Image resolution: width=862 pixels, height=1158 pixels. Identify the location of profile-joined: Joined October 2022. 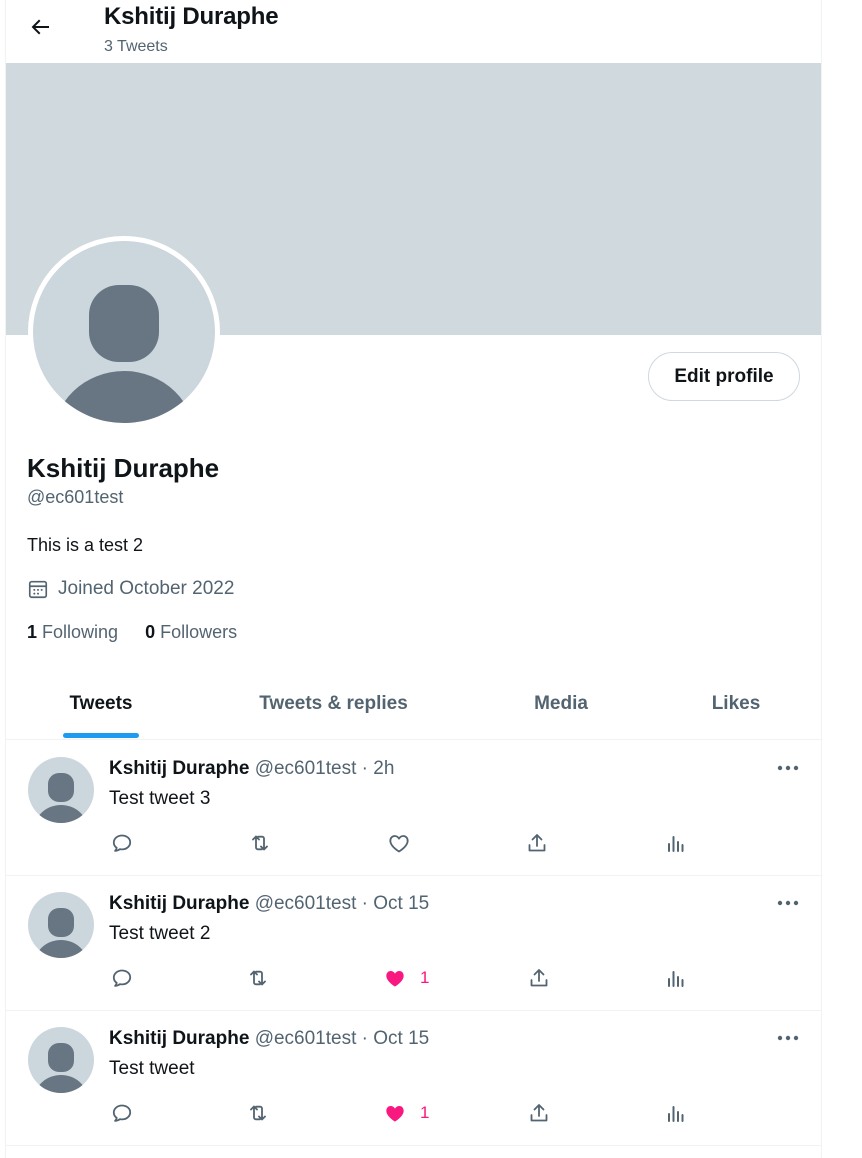
(130, 589).